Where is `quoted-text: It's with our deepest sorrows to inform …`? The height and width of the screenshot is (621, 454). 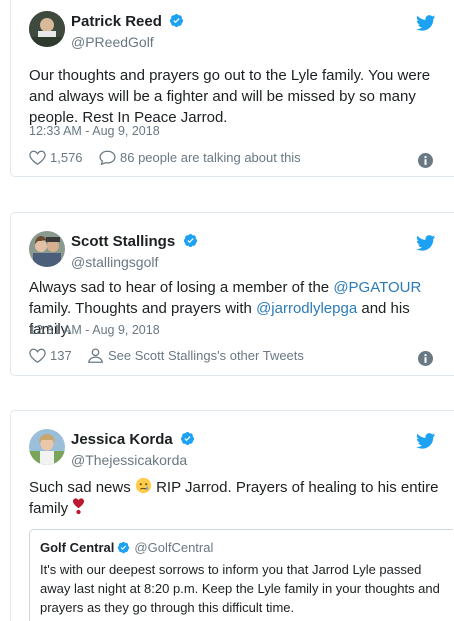
quoted-text: It's with our deepest sorrows to inform … is located at coordinates (240, 588).